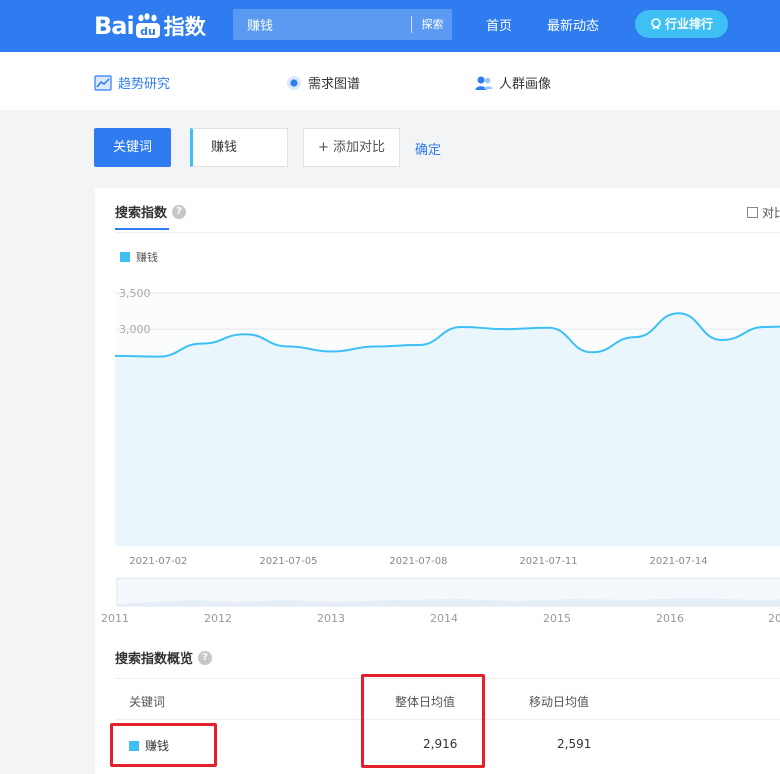 Image resolution: width=780 pixels, height=774 pixels. I want to click on search-button: 探索, so click(432, 24).